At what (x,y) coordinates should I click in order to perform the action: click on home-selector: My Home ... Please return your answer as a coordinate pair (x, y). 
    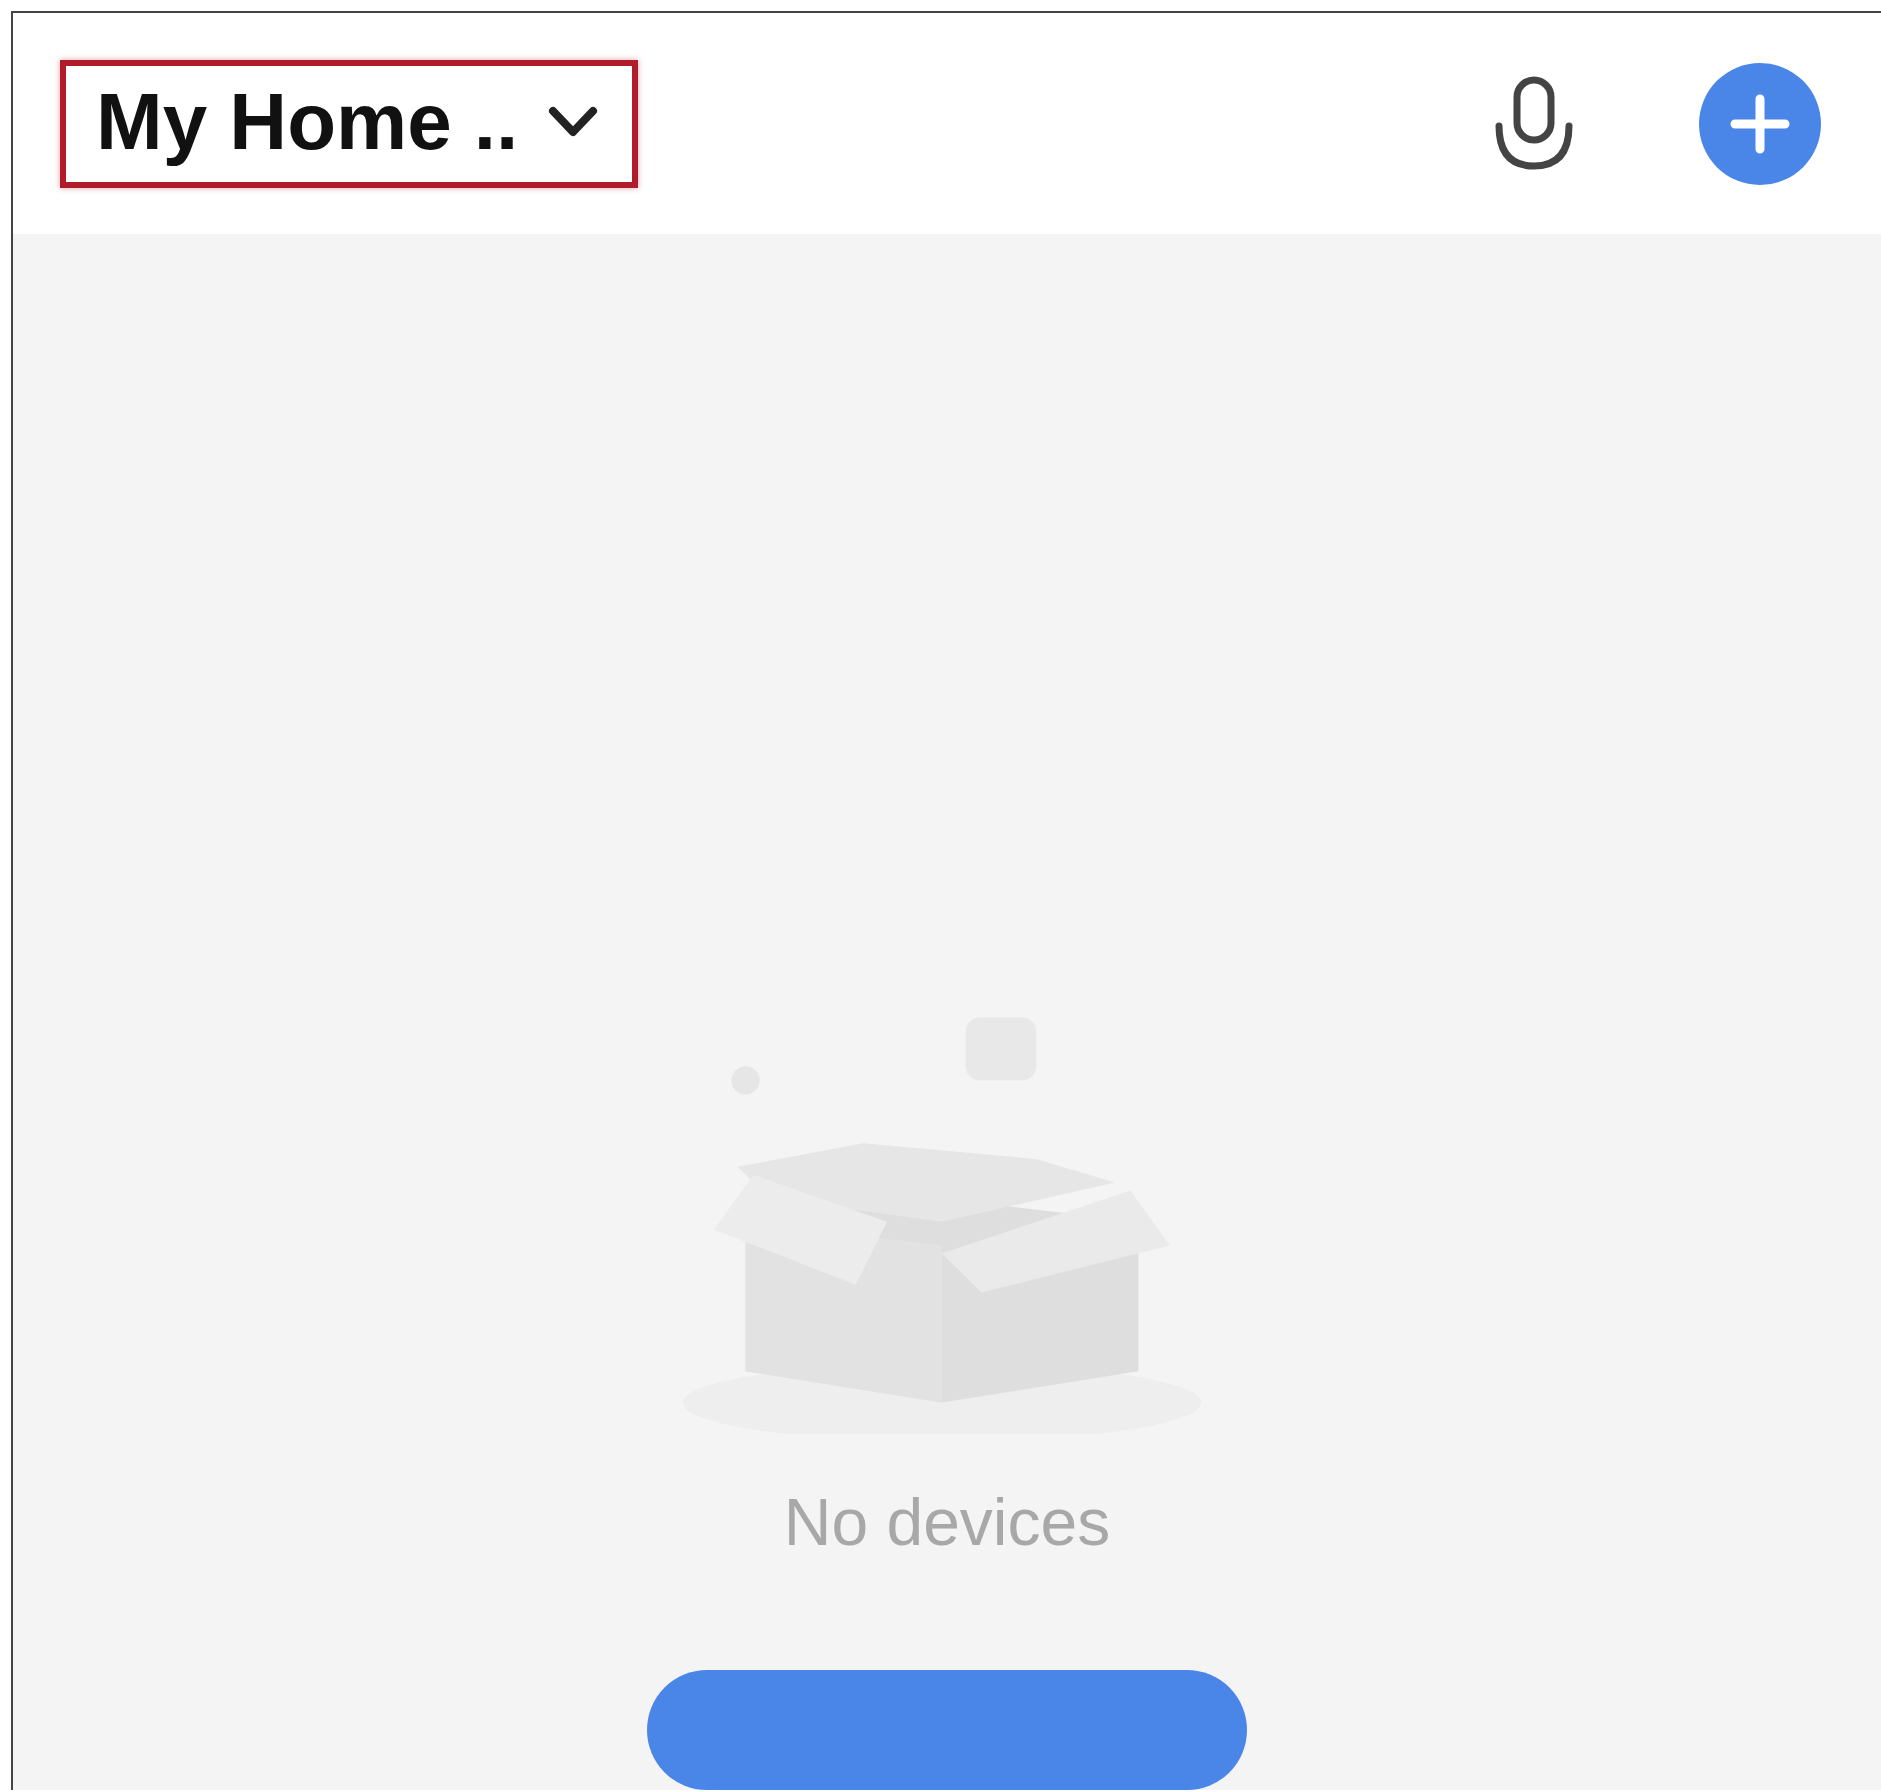
    Looking at the image, I should click on (349, 123).